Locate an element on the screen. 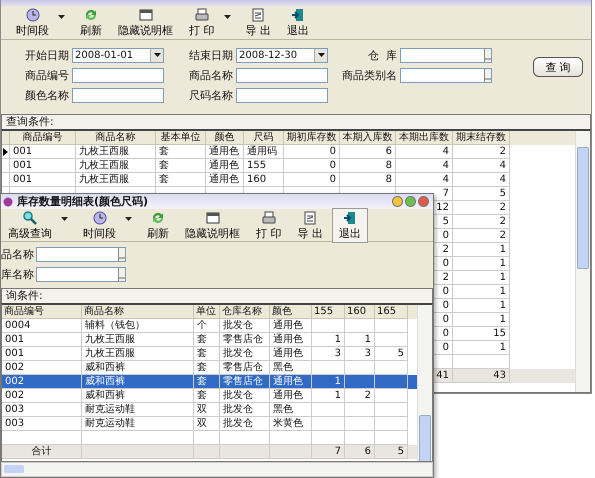 The height and width of the screenshot is (478, 595). table-cell: 002 is located at coordinates (14, 395).